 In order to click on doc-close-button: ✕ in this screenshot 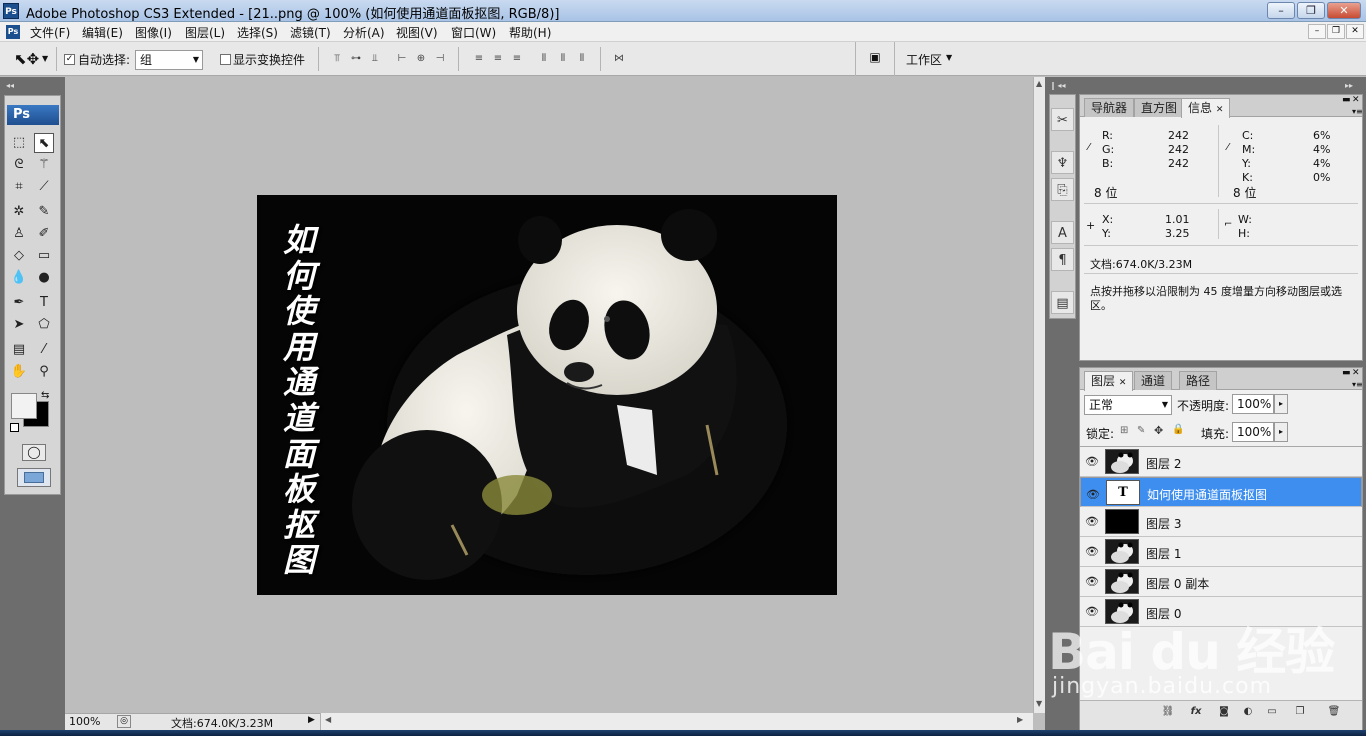, I will do `click(1355, 31)`.